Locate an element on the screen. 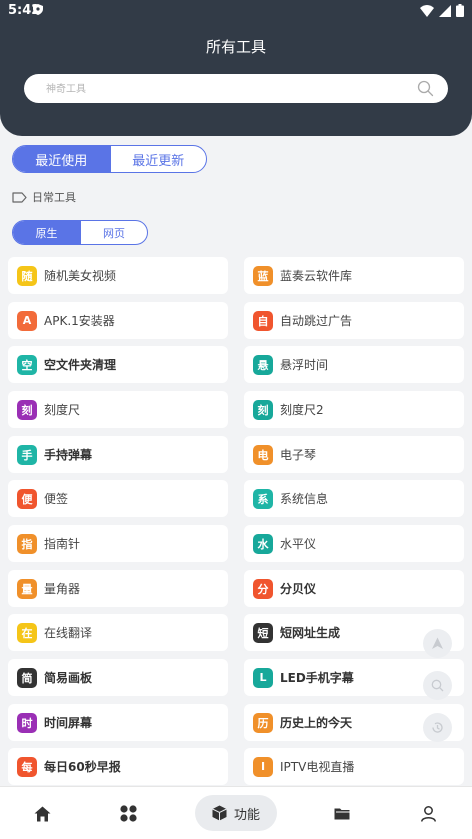 This screenshot has height=839, width=472. float-search-button is located at coordinates (437, 685).